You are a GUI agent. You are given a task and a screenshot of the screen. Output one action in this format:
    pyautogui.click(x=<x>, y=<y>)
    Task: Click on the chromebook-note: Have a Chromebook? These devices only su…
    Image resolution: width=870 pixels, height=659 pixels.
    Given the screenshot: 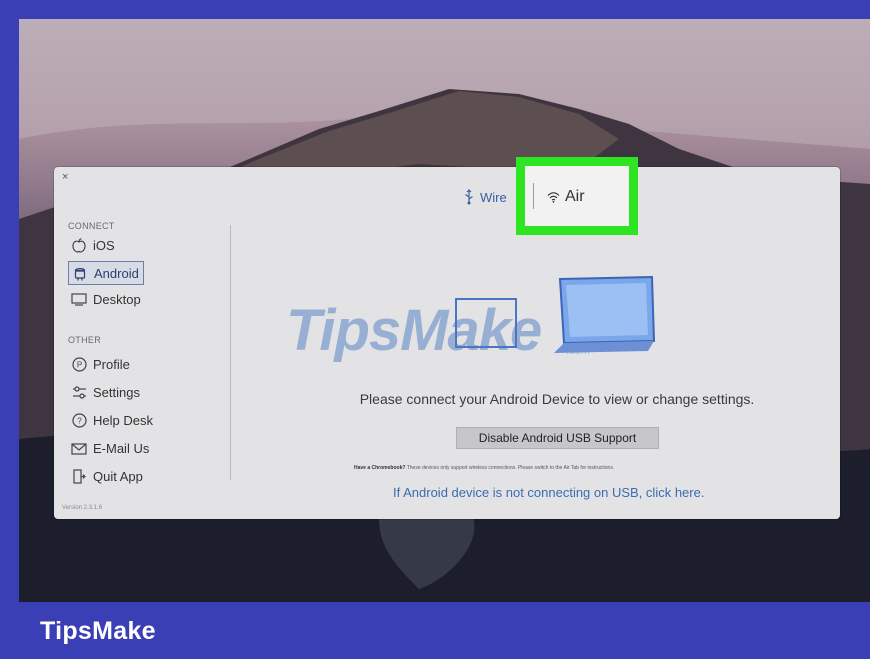 What is the action you would take?
    pyautogui.click(x=484, y=468)
    